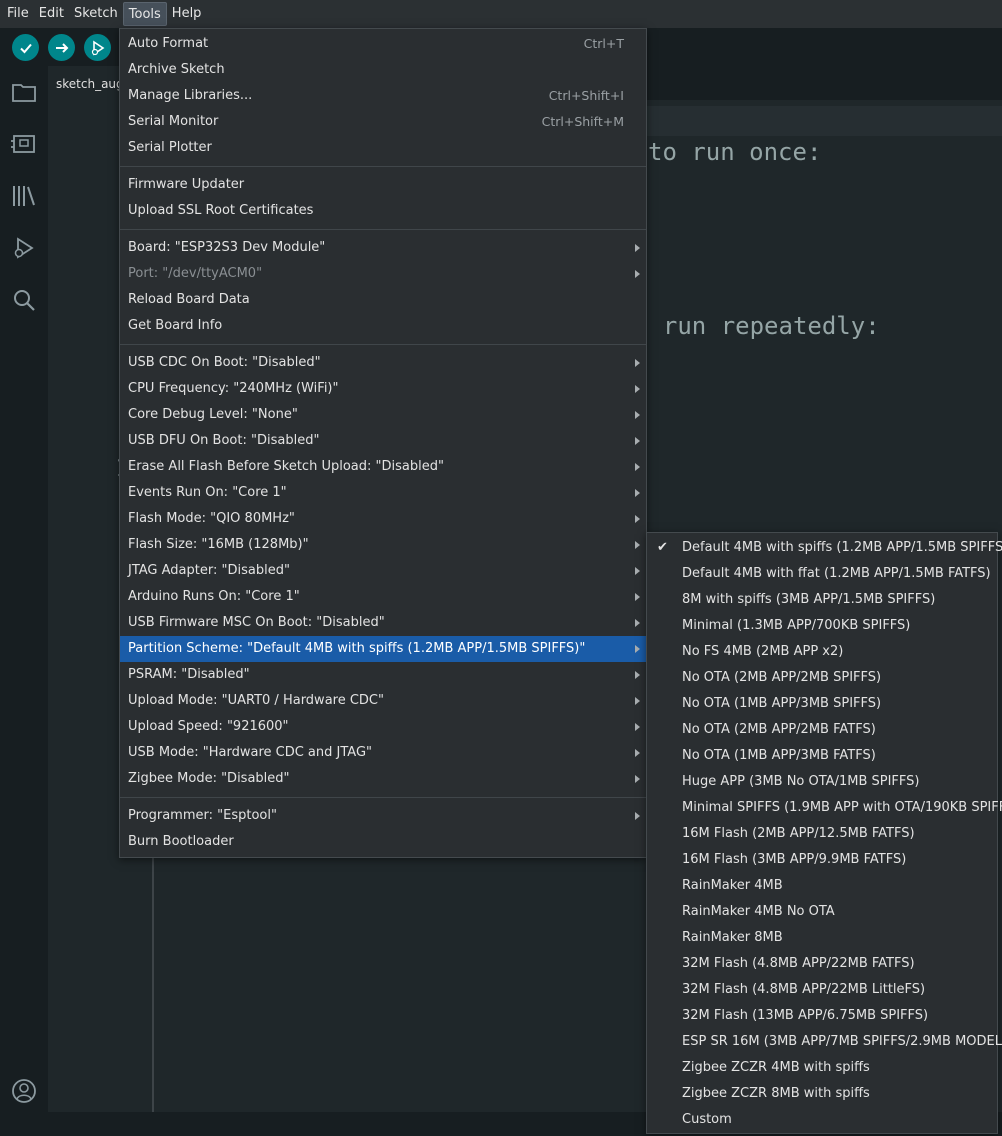 The image size is (1002, 1136). Describe the element at coordinates (383, 70) in the screenshot. I see `tools-menu-item-archive-sketch: Archive Sketch` at that location.